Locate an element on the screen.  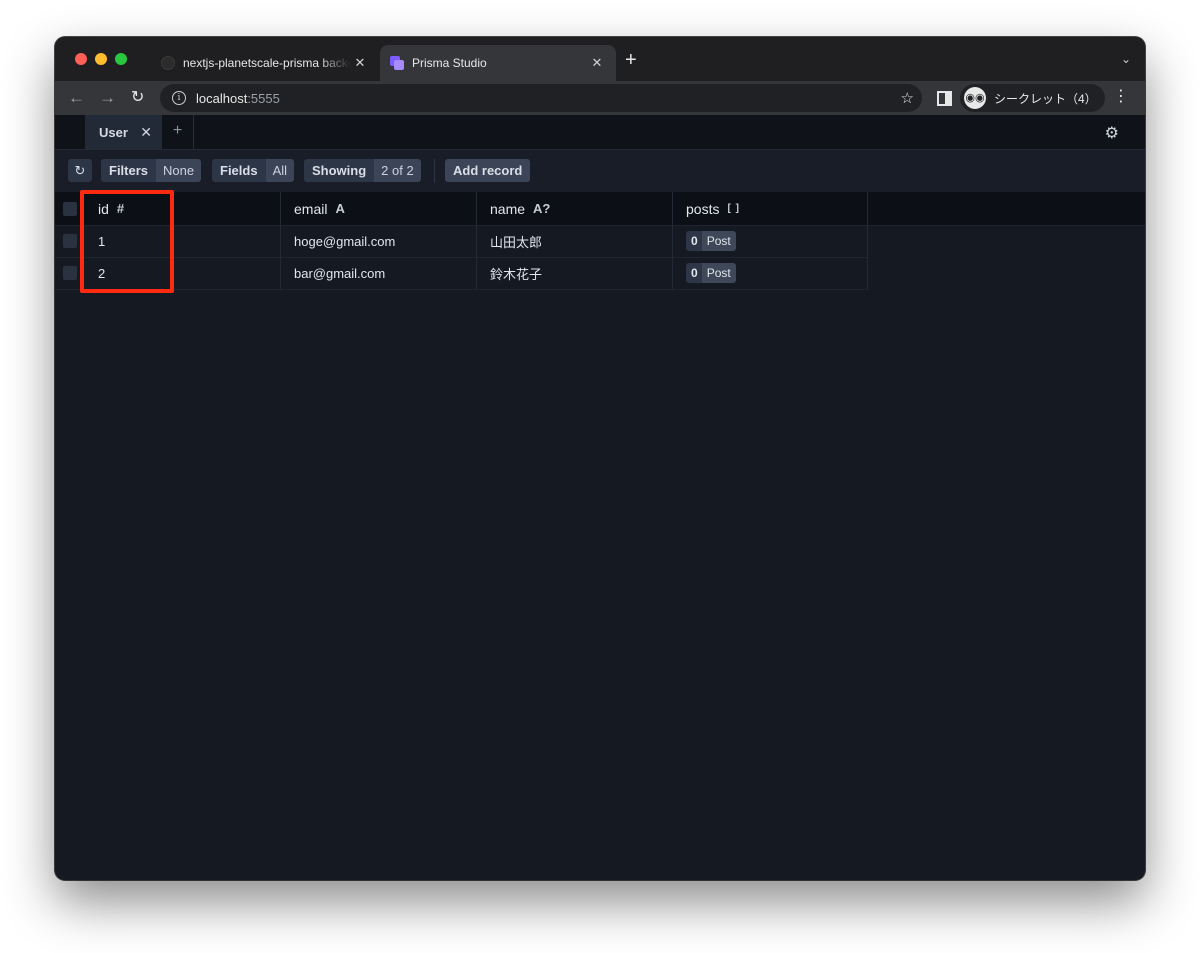
cell-name: 鈴木花子 is located at coordinates (575, 273).